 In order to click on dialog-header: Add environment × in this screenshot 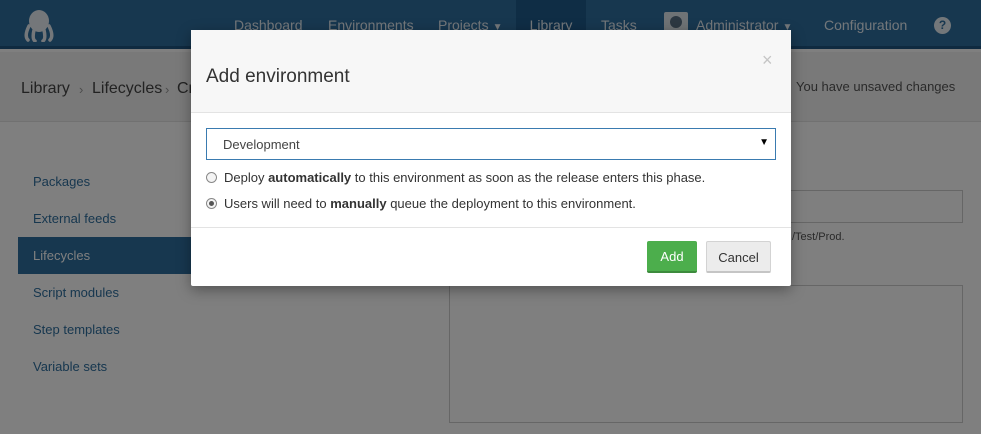, I will do `click(491, 71)`.